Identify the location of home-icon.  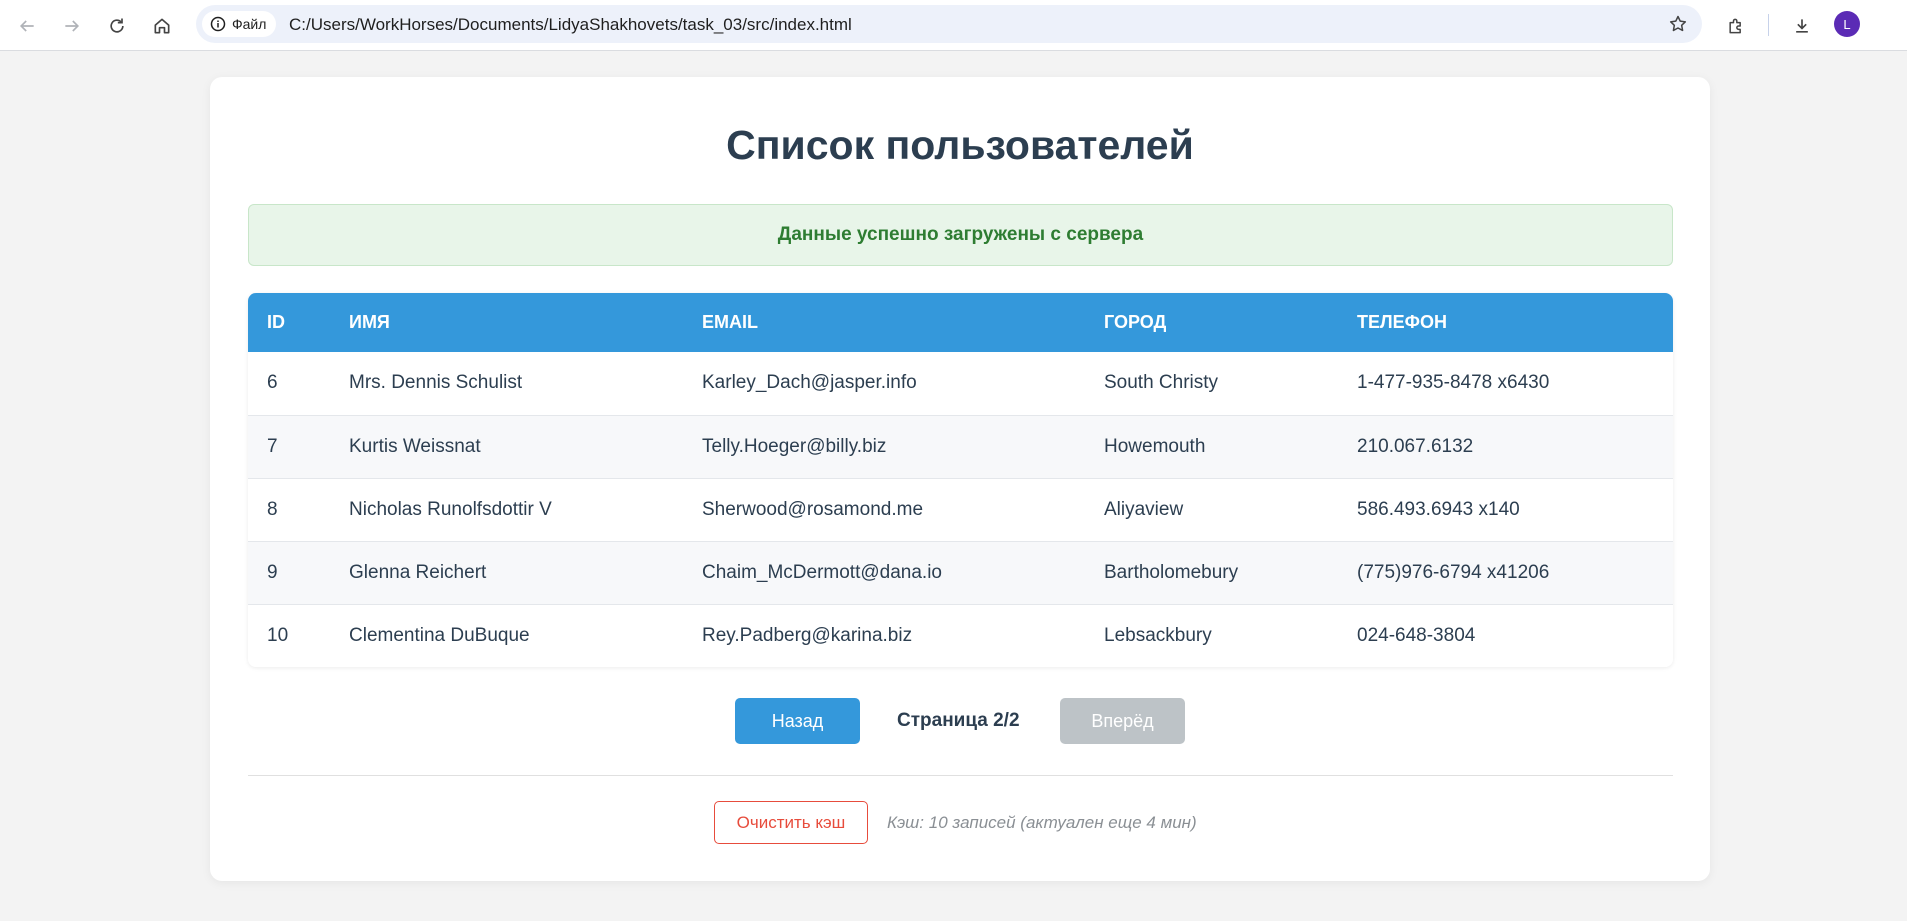
(162, 26).